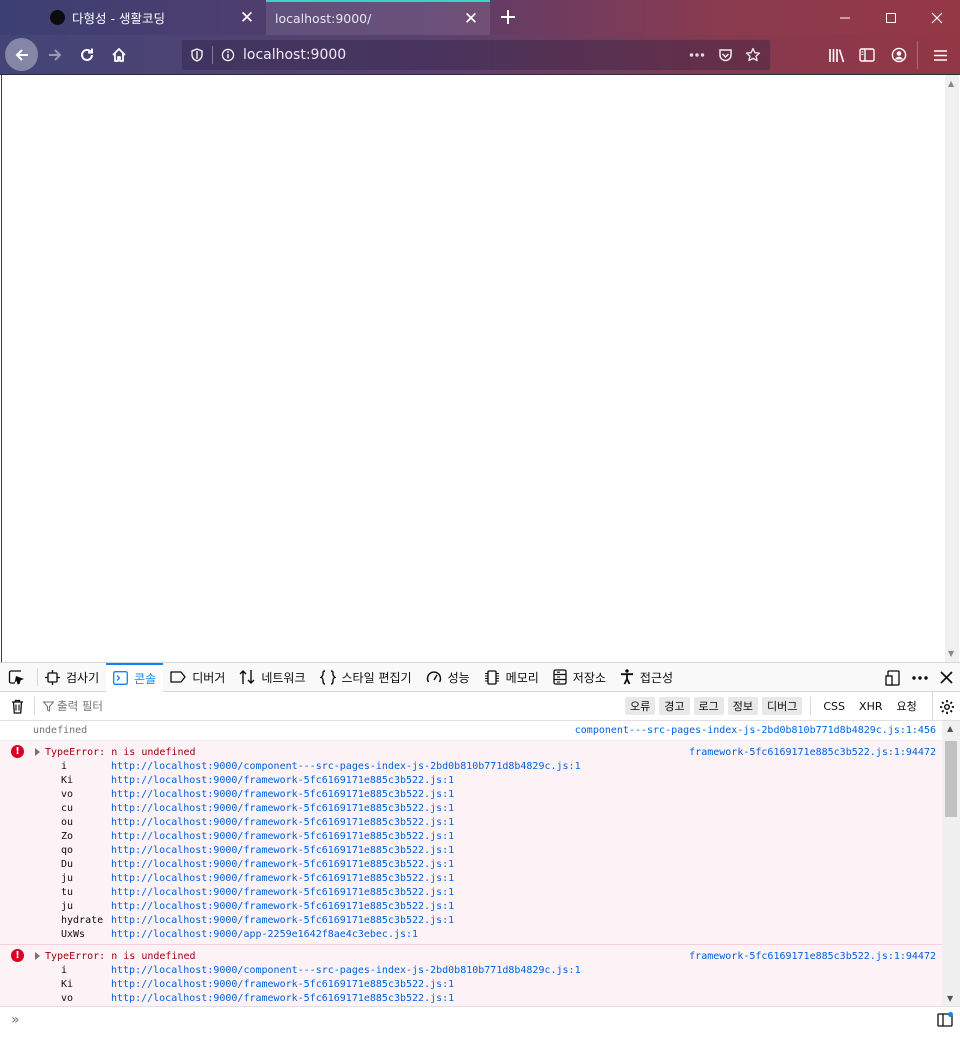  Describe the element at coordinates (891, 17) in the screenshot. I see `maximize-button` at that location.